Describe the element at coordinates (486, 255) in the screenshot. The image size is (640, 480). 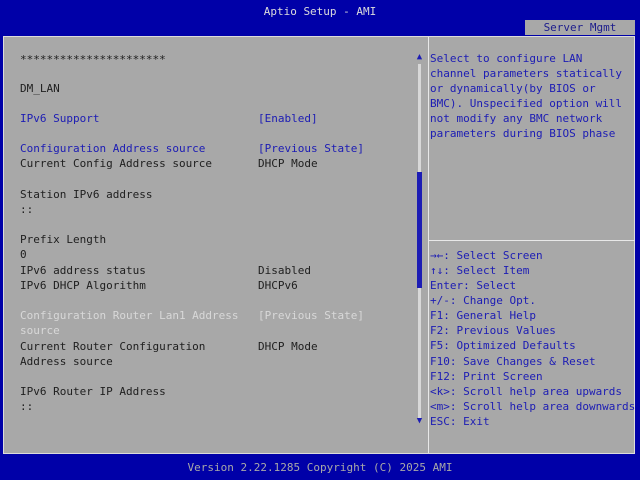
I see `key-help-select-screen: →←: Select Screen` at that location.